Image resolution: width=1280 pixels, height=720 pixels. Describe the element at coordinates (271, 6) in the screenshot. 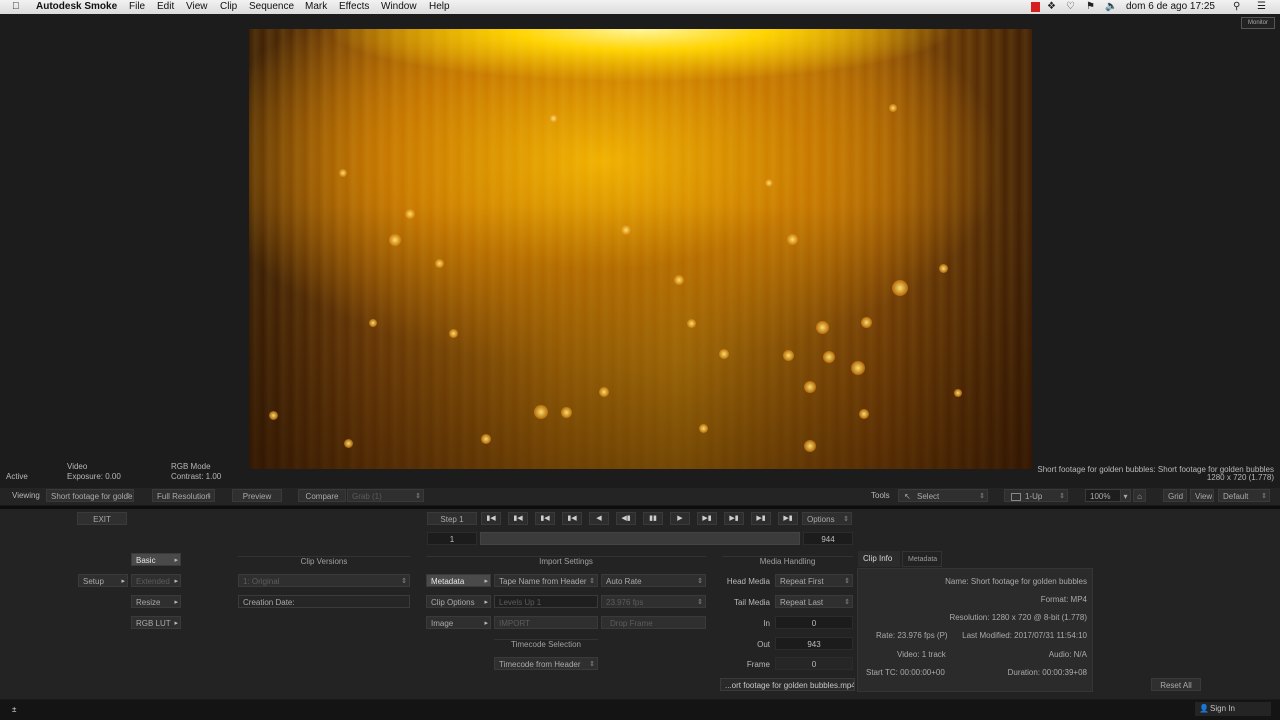

I see `menu-sequence: Sequence` at that location.